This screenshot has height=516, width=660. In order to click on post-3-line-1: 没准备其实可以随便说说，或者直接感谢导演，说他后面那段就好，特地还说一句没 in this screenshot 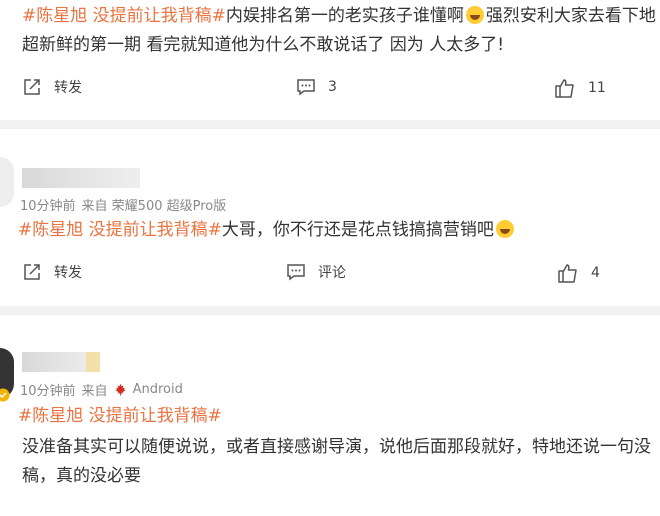, I will do `click(336, 447)`.